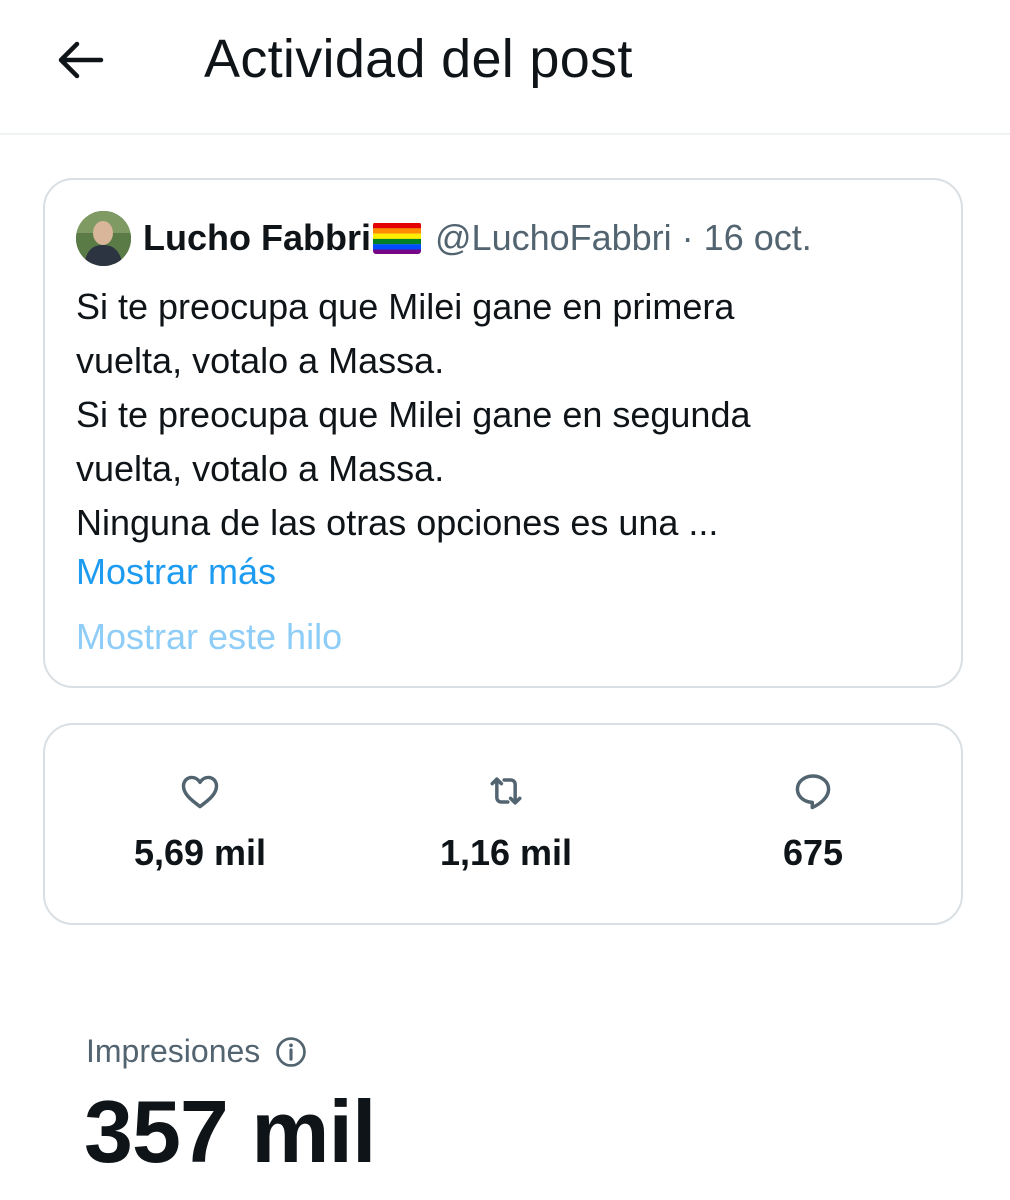 This screenshot has height=1200, width=1010. I want to click on top-bar: Actividad del post, so click(505, 67).